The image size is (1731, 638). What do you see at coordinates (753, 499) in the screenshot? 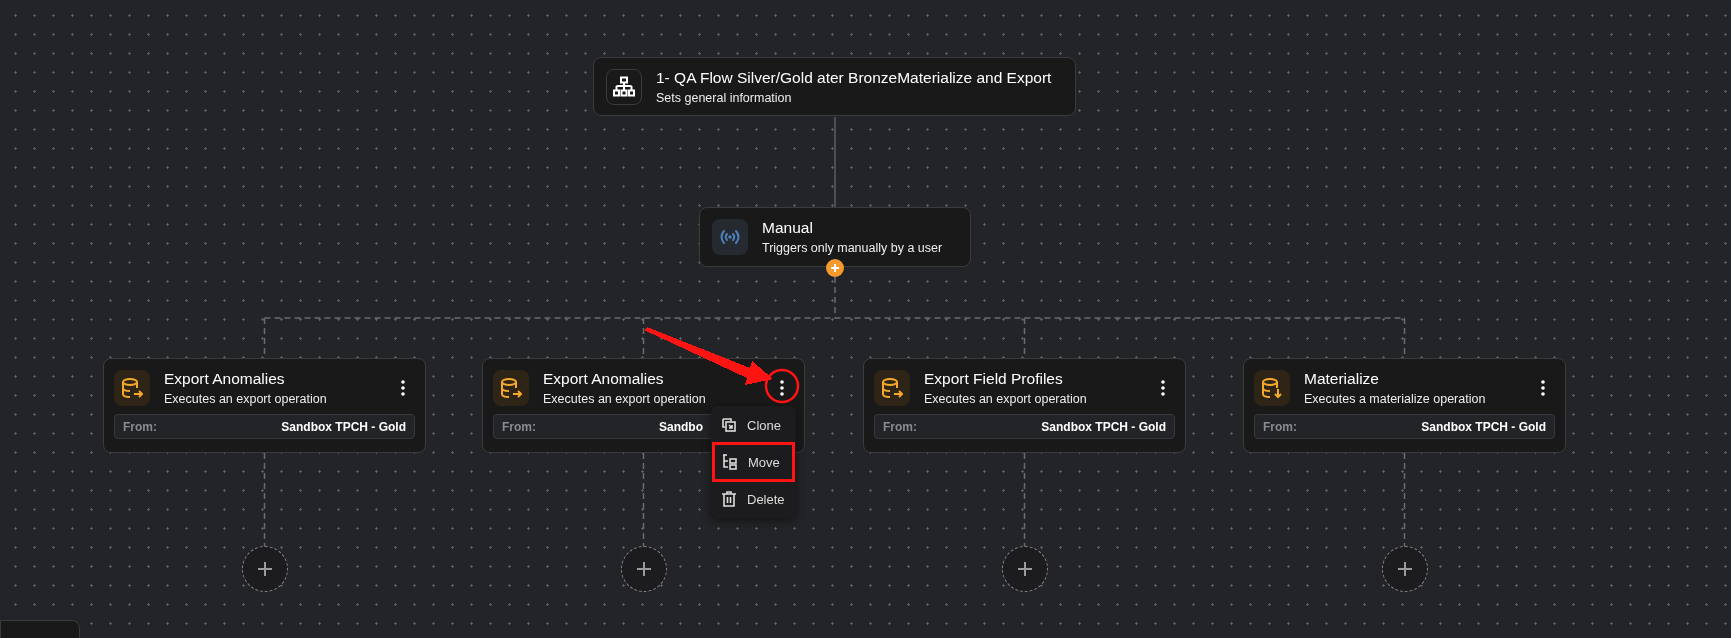
I see `menu-item: Delete` at bounding box center [753, 499].